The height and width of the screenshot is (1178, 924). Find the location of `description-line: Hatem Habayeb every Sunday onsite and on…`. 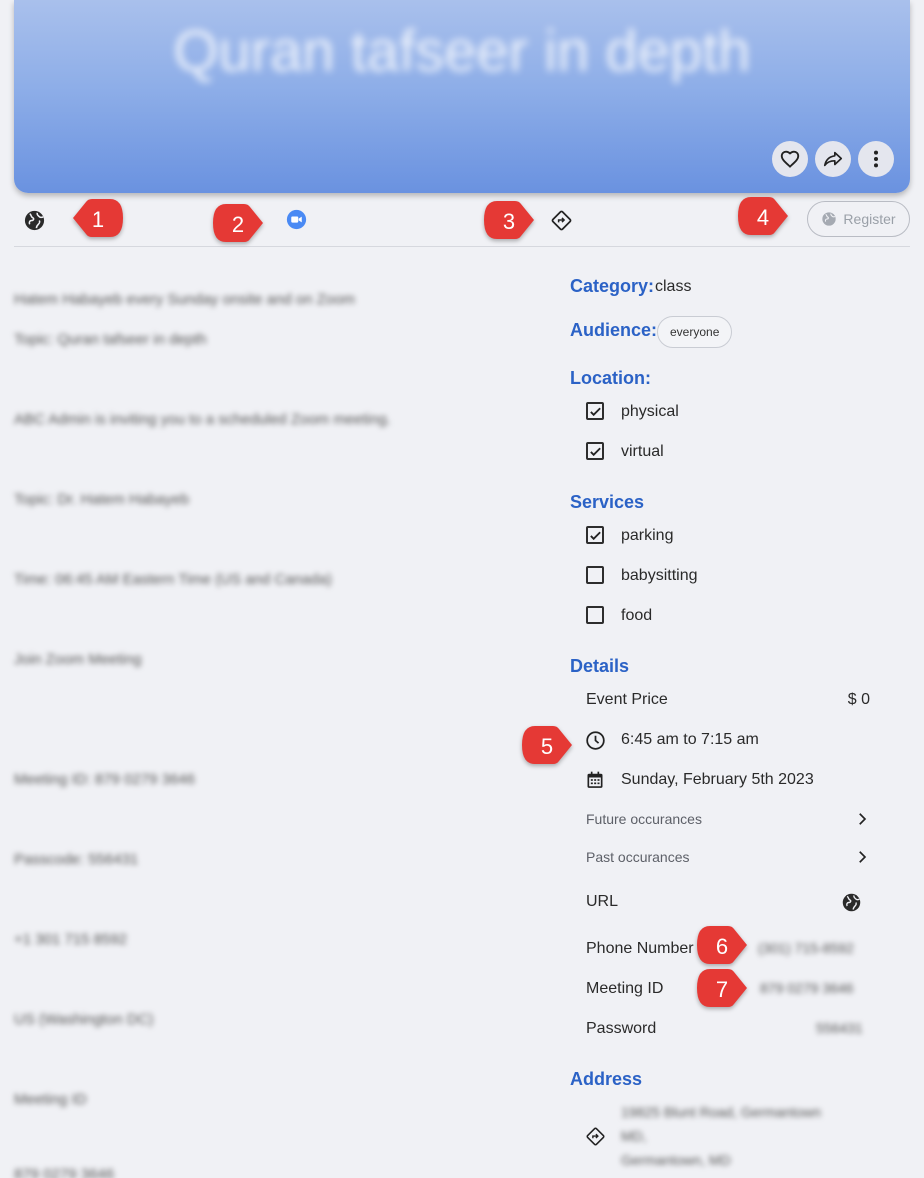

description-line: Hatem Habayeb every Sunday onsite and on… is located at coordinates (185, 299).